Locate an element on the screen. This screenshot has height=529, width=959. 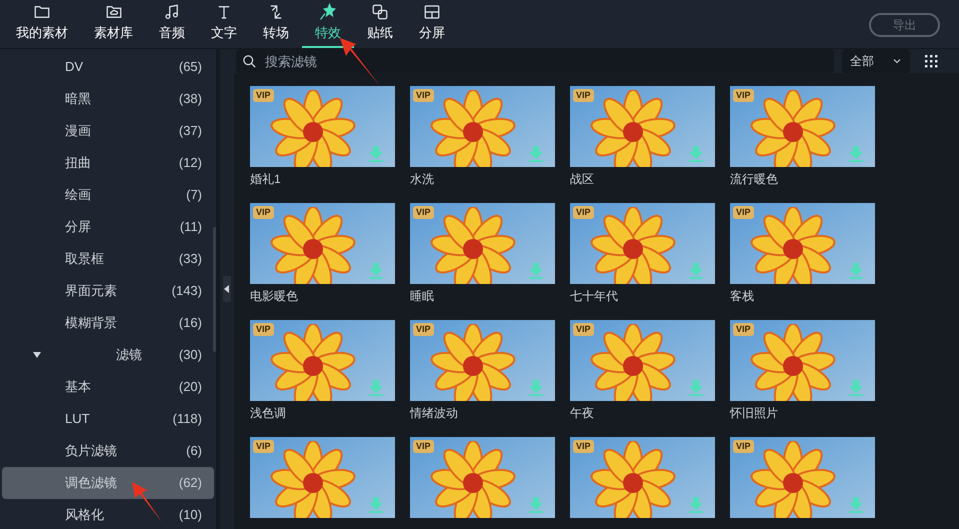
sidebar-item: LUT (118) is located at coordinates (108, 419).